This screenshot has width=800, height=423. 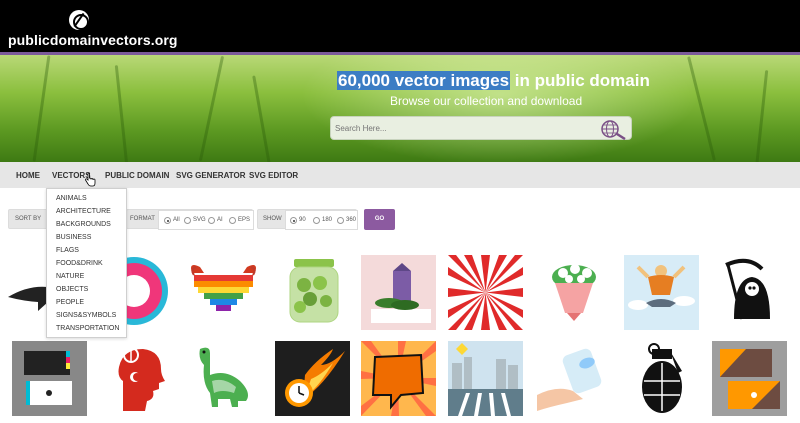 What do you see at coordinates (424, 80) in the screenshot?
I see `hero-title-highlight: 60,000 vector images` at bounding box center [424, 80].